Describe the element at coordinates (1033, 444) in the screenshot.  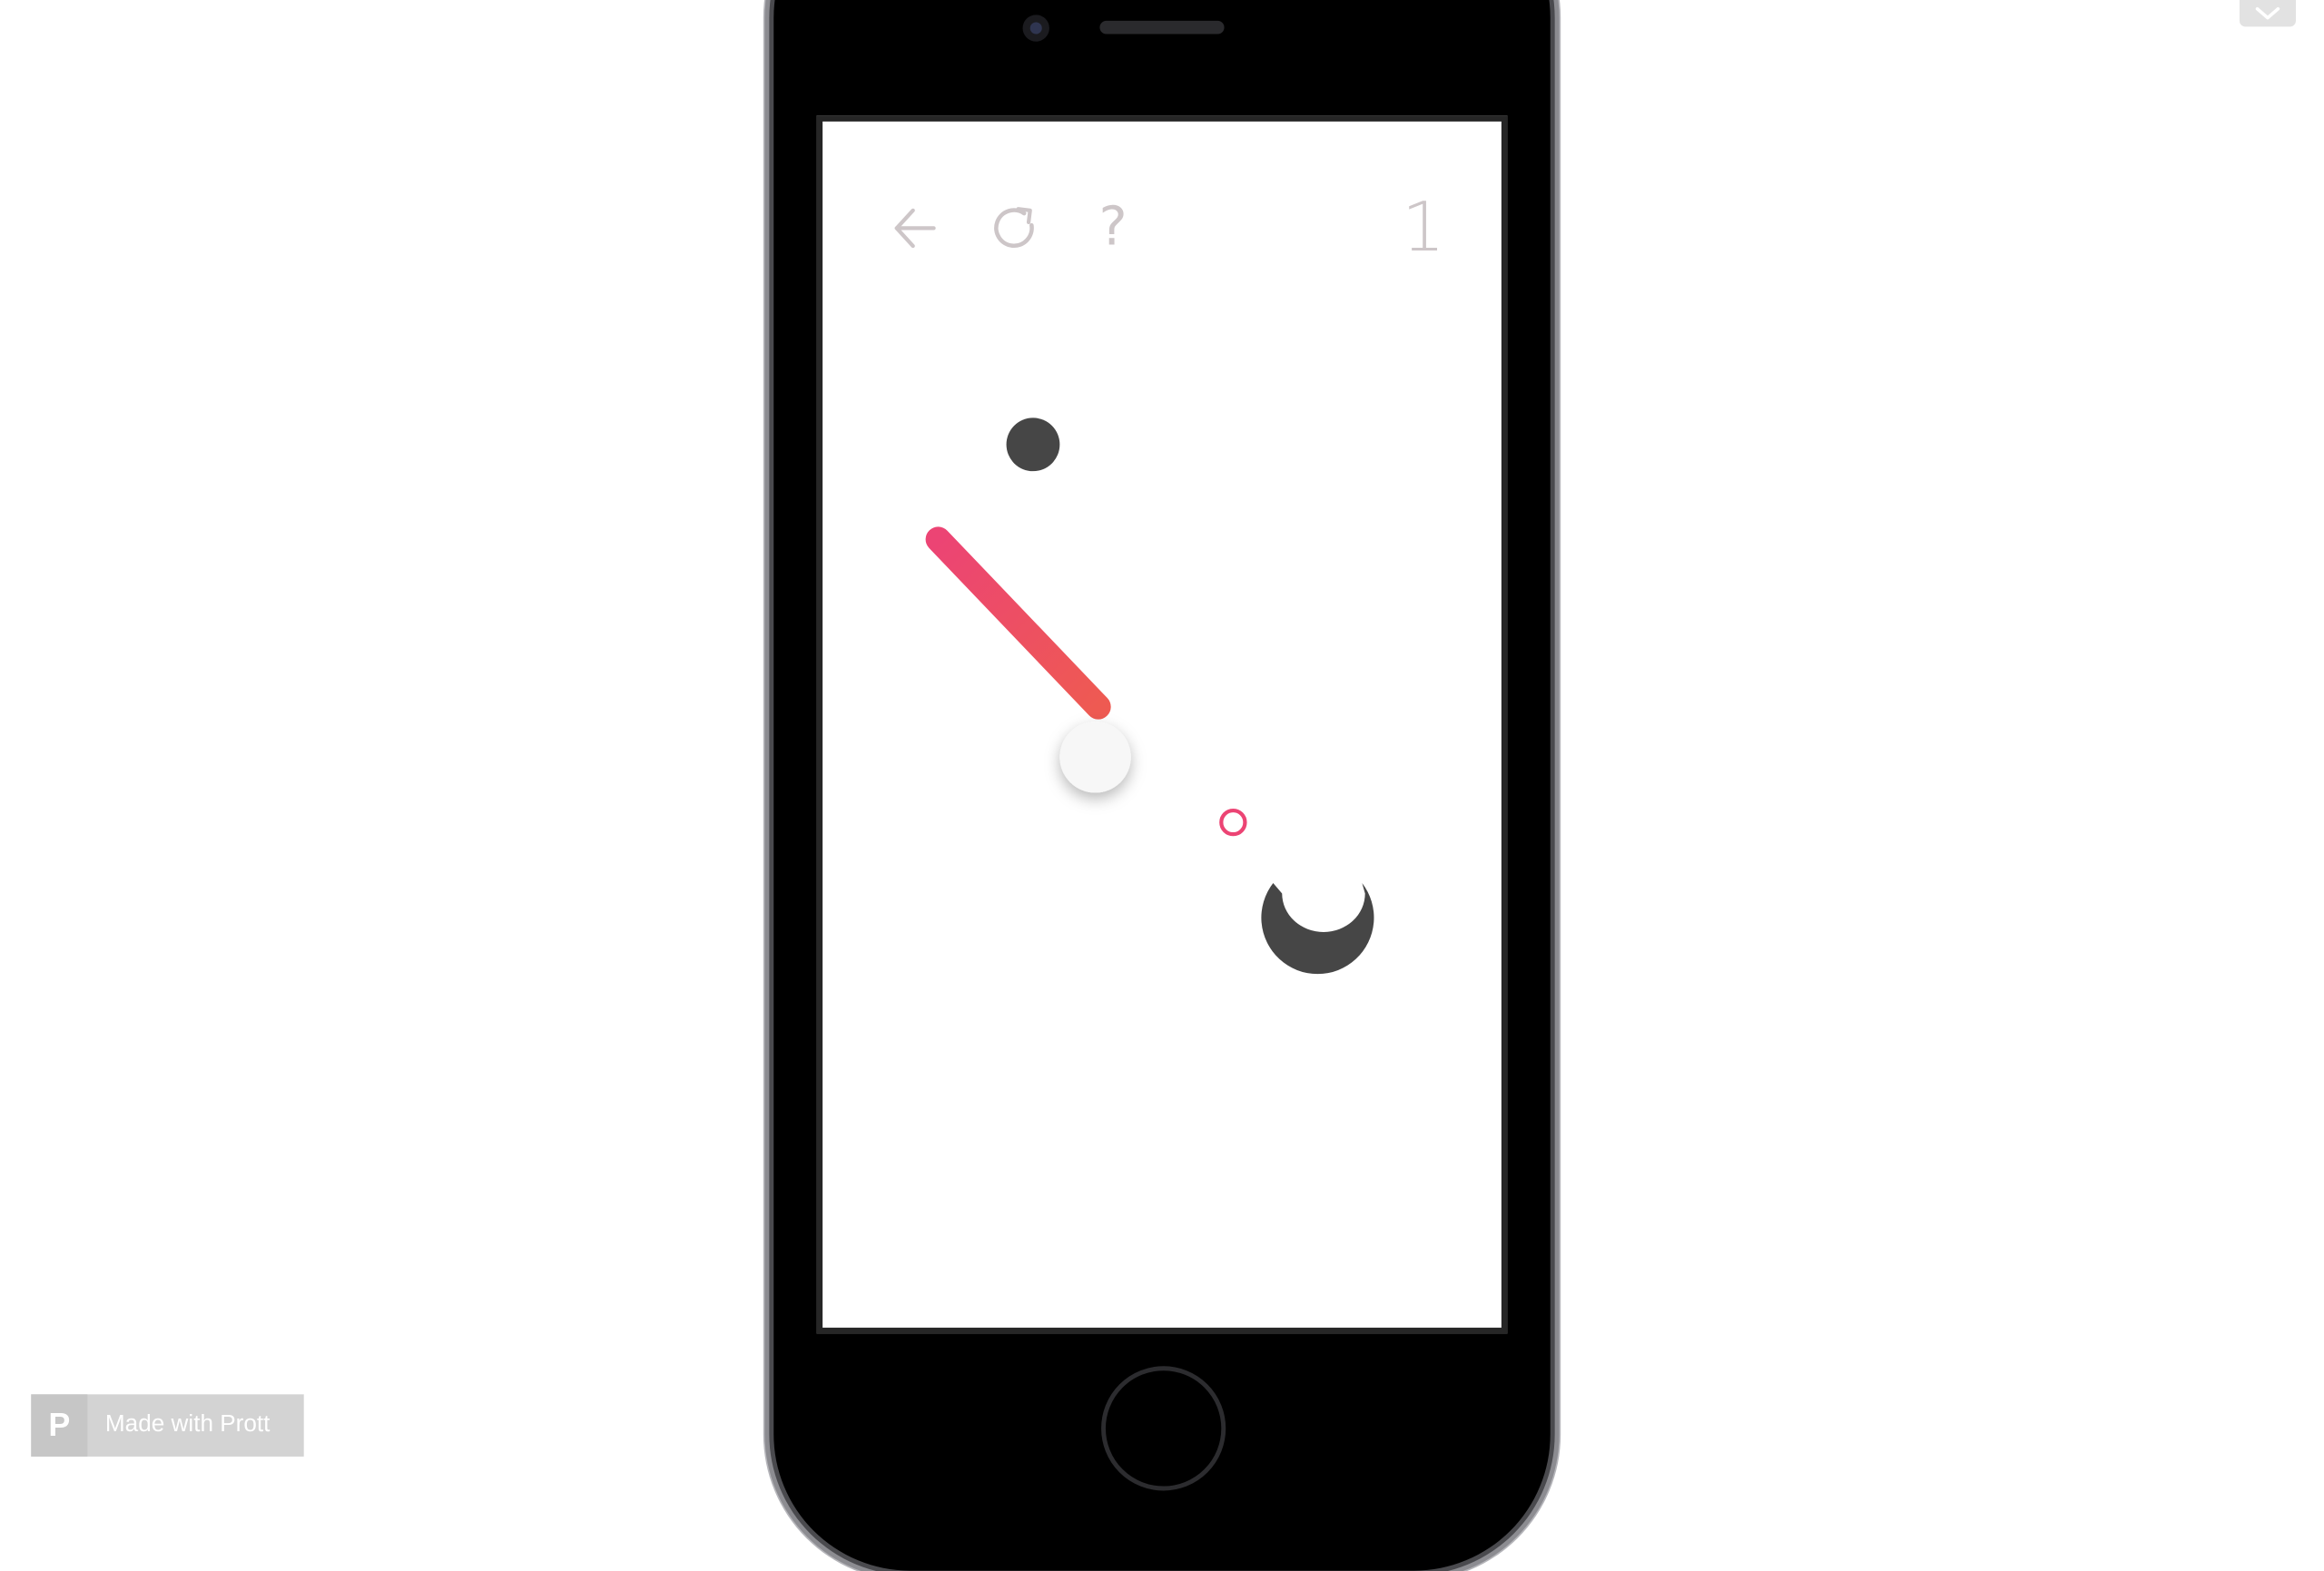
I see `dark-ball` at that location.